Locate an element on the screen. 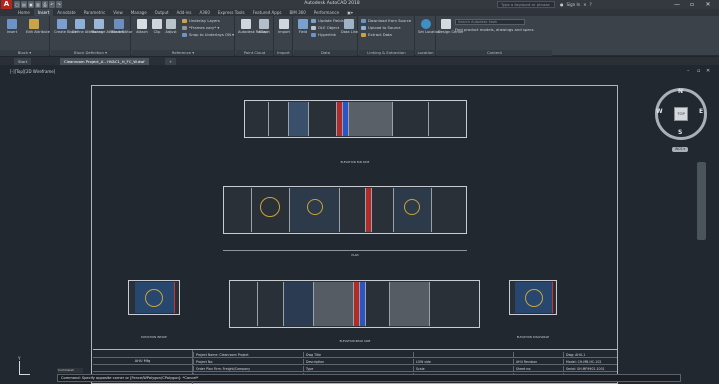  ribbon-tab-home: Home is located at coordinates (24, 12).